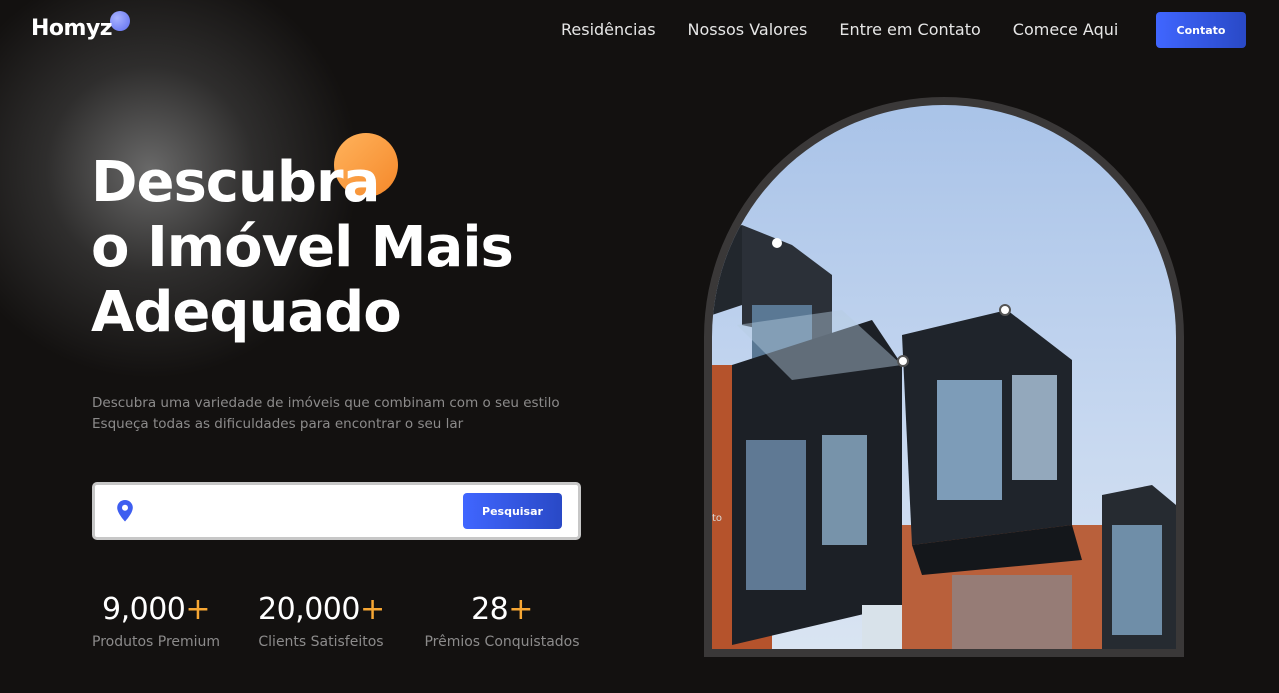  Describe the element at coordinates (235, 182) in the screenshot. I see `hero-title-line: Descubra` at that location.